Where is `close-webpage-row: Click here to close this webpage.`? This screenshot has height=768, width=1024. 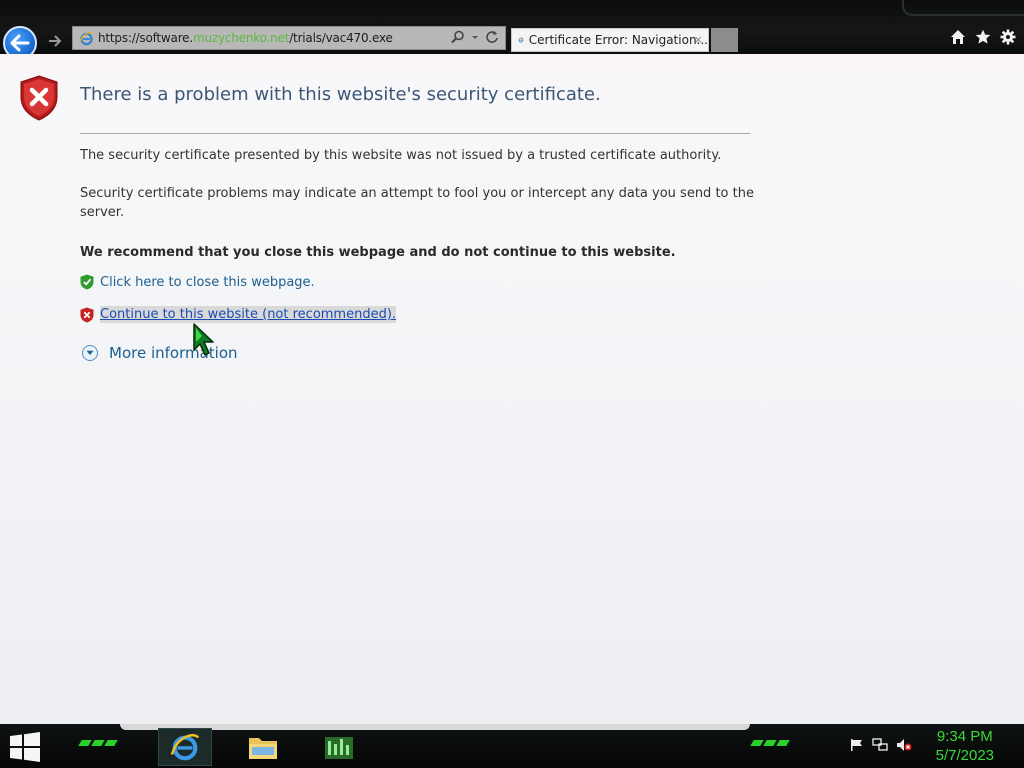 close-webpage-row: Click here to close this webpage. is located at coordinates (197, 282).